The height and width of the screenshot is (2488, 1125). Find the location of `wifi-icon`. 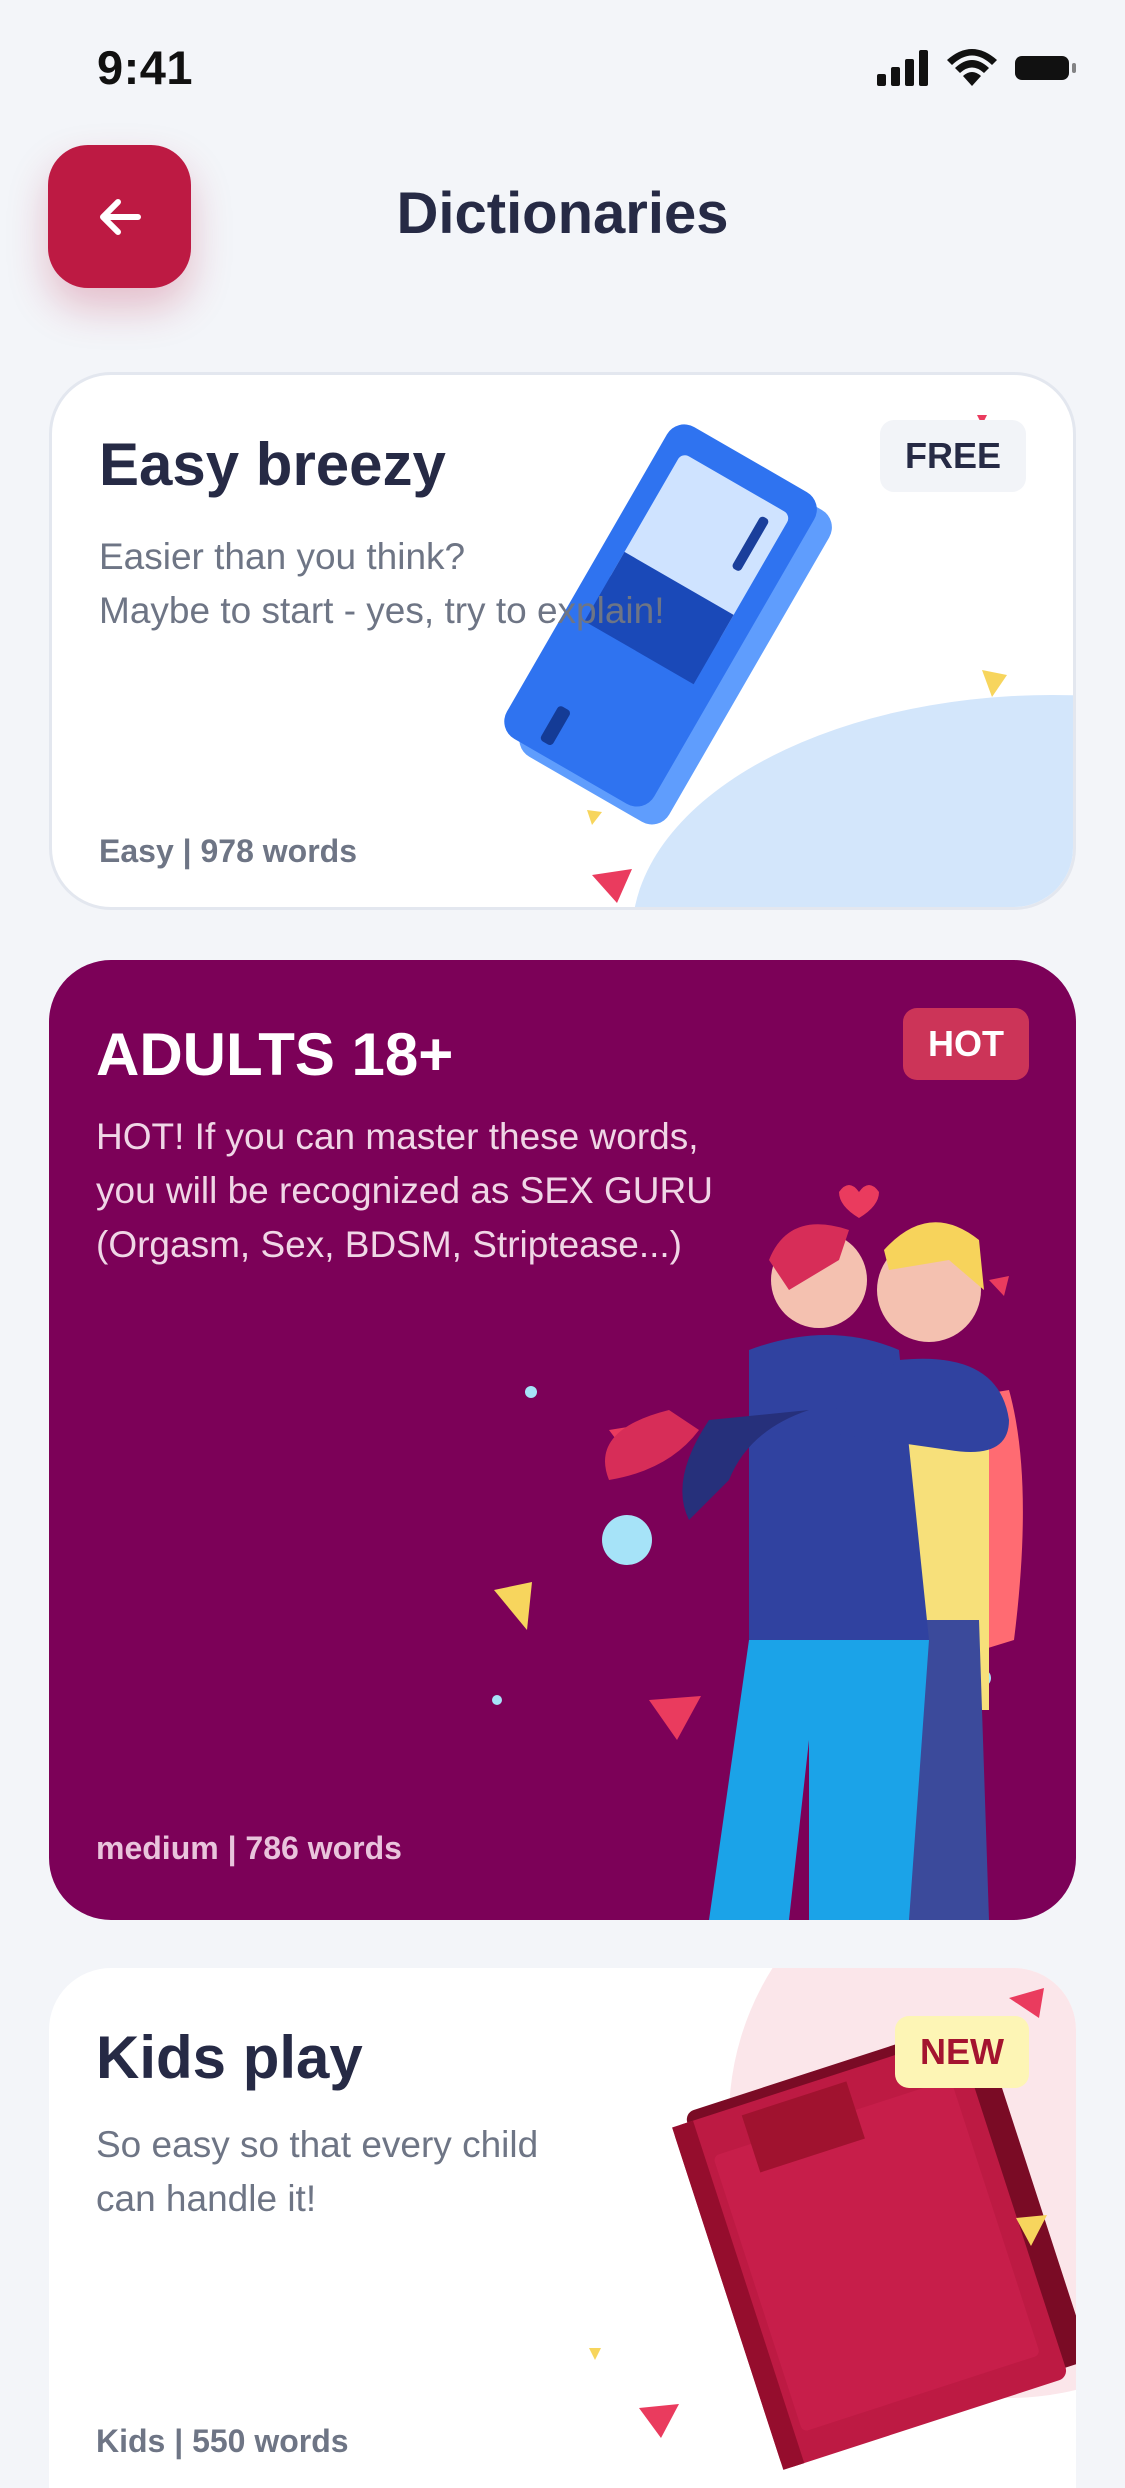

wifi-icon is located at coordinates (972, 67).